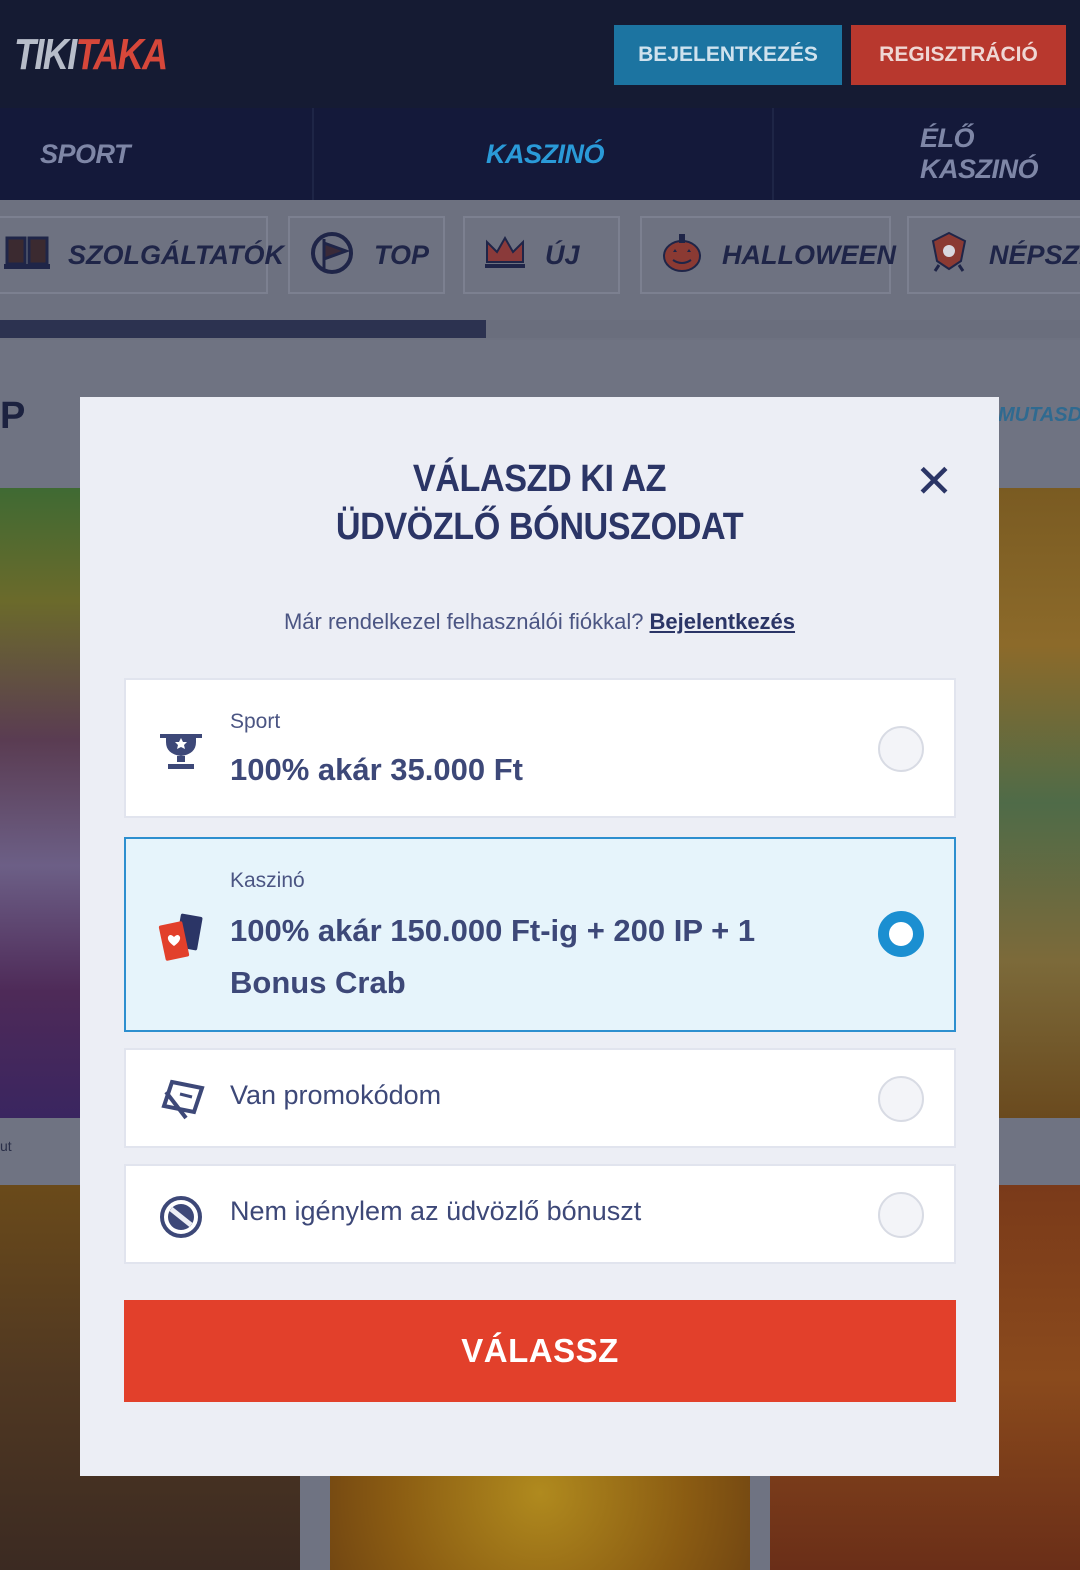 Image resolution: width=1080 pixels, height=1570 pixels. I want to click on flag-icon, so click(332, 255).